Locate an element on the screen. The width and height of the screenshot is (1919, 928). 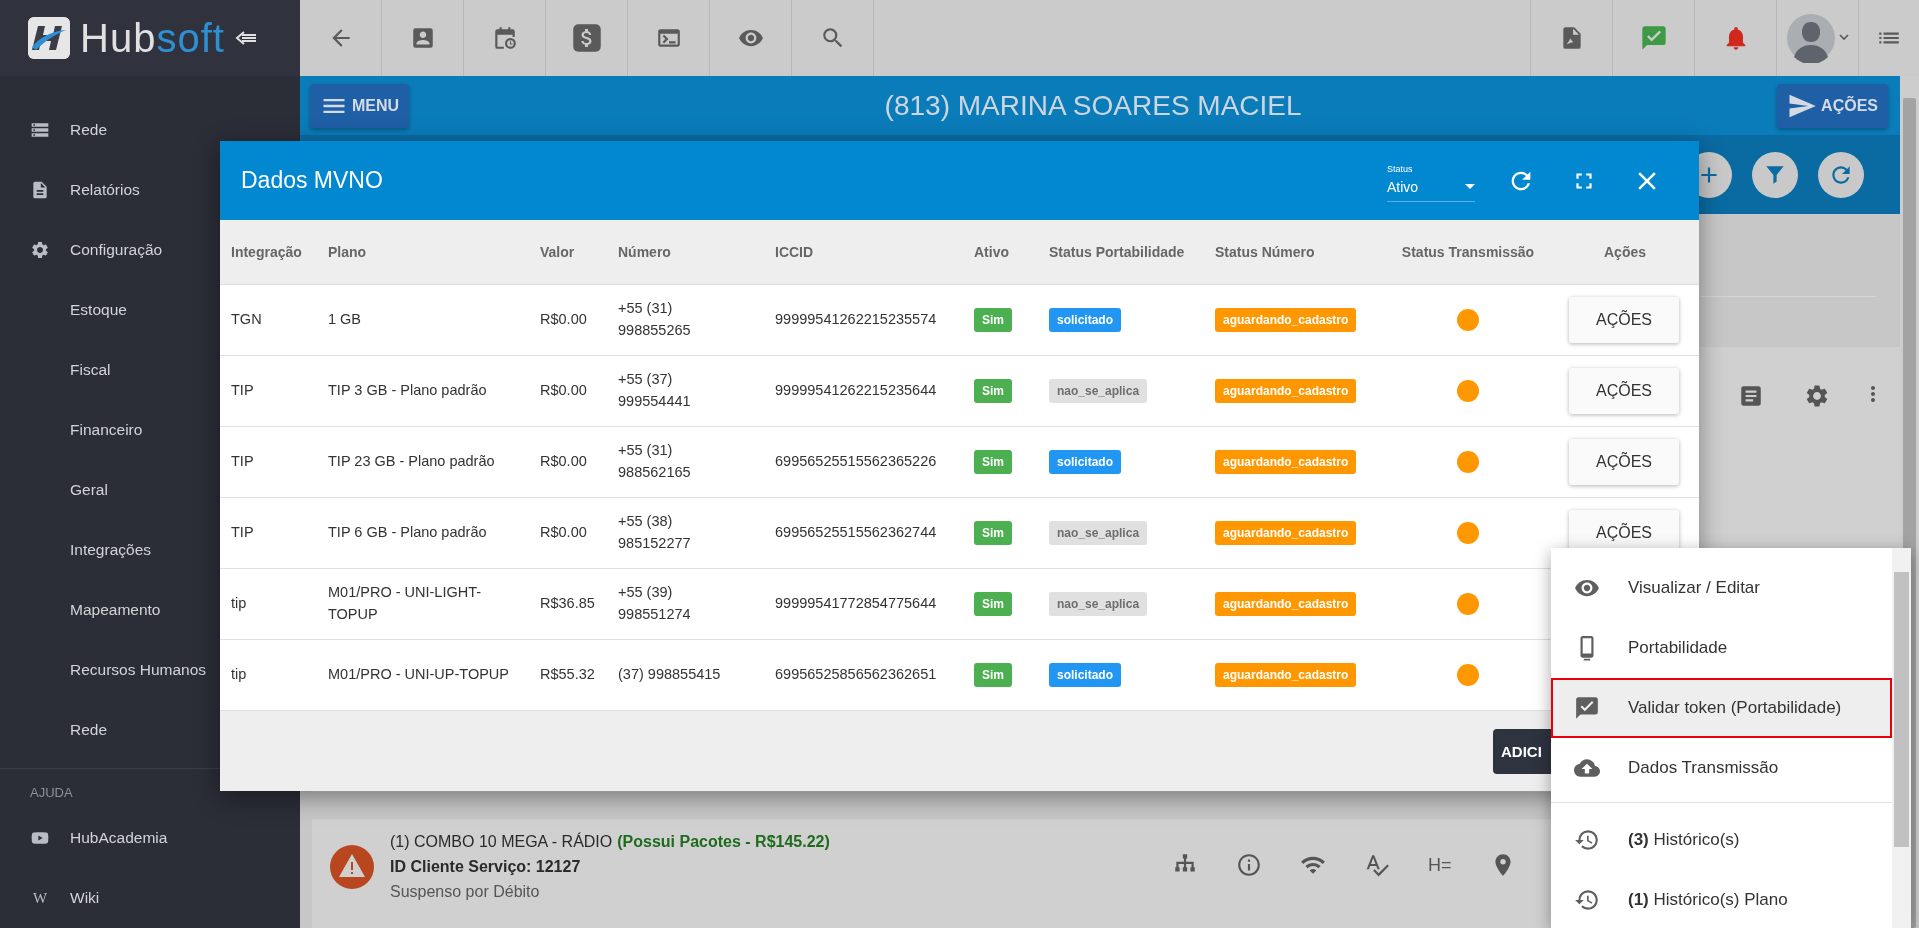
table-cell-text: M01/PRO - UNI-LIGHT- TOPUP is located at coordinates (405, 603).